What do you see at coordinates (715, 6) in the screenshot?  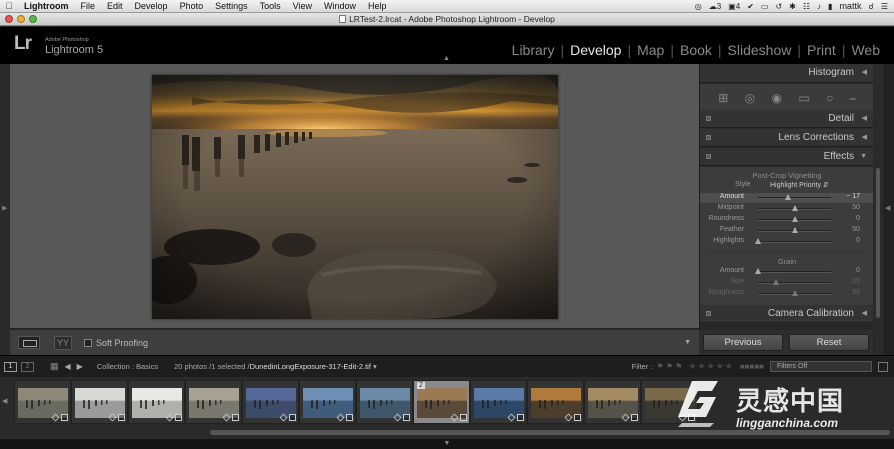 I see `menubar-cloud-icon: ☁3` at bounding box center [715, 6].